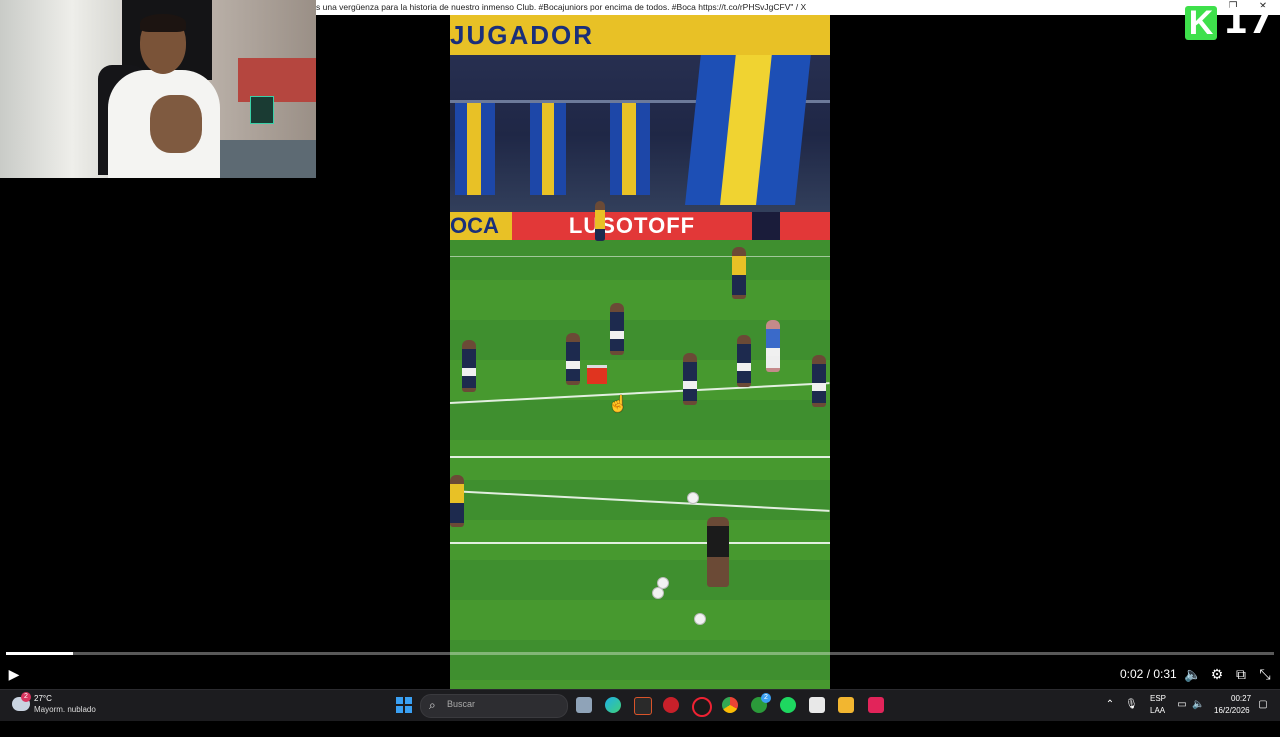 This screenshot has width=1280, height=737. What do you see at coordinates (1157, 721) in the screenshot?
I see `lang-bottom: LAA` at bounding box center [1157, 721].